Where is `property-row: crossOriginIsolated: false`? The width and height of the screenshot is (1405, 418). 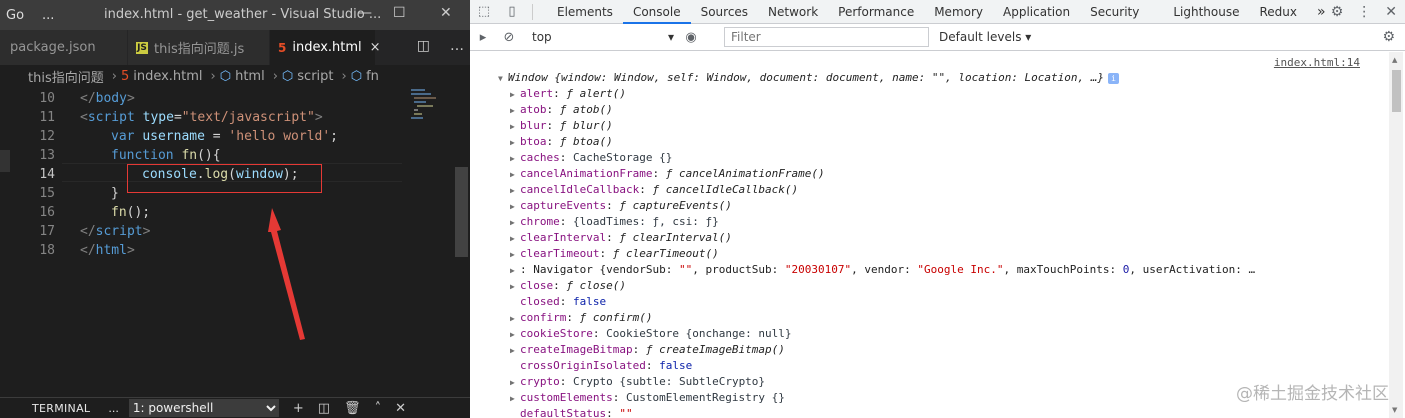 property-row: crossOriginIsolated: false is located at coordinates (601, 366).